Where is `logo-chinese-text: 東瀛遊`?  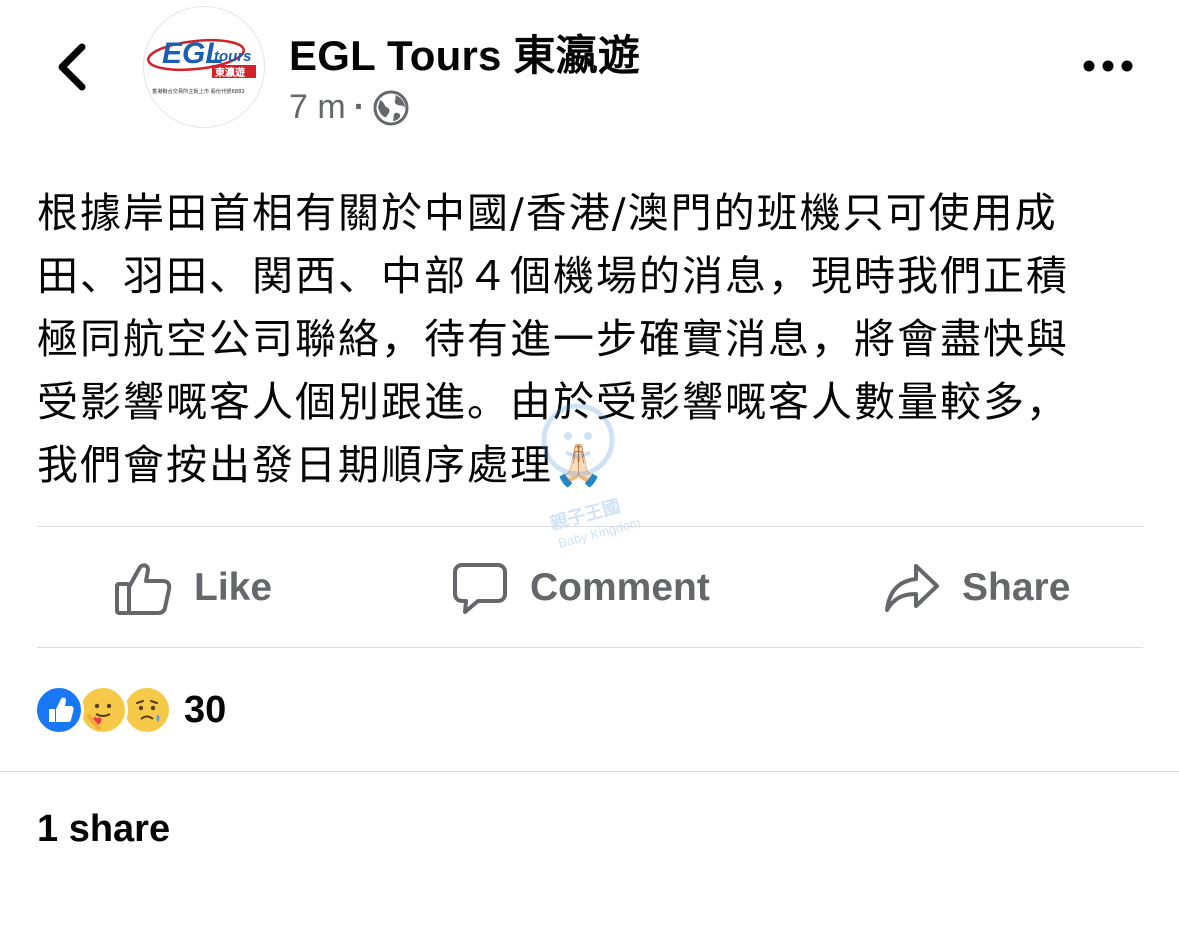
logo-chinese-text: 東瀛遊 is located at coordinates (230, 72).